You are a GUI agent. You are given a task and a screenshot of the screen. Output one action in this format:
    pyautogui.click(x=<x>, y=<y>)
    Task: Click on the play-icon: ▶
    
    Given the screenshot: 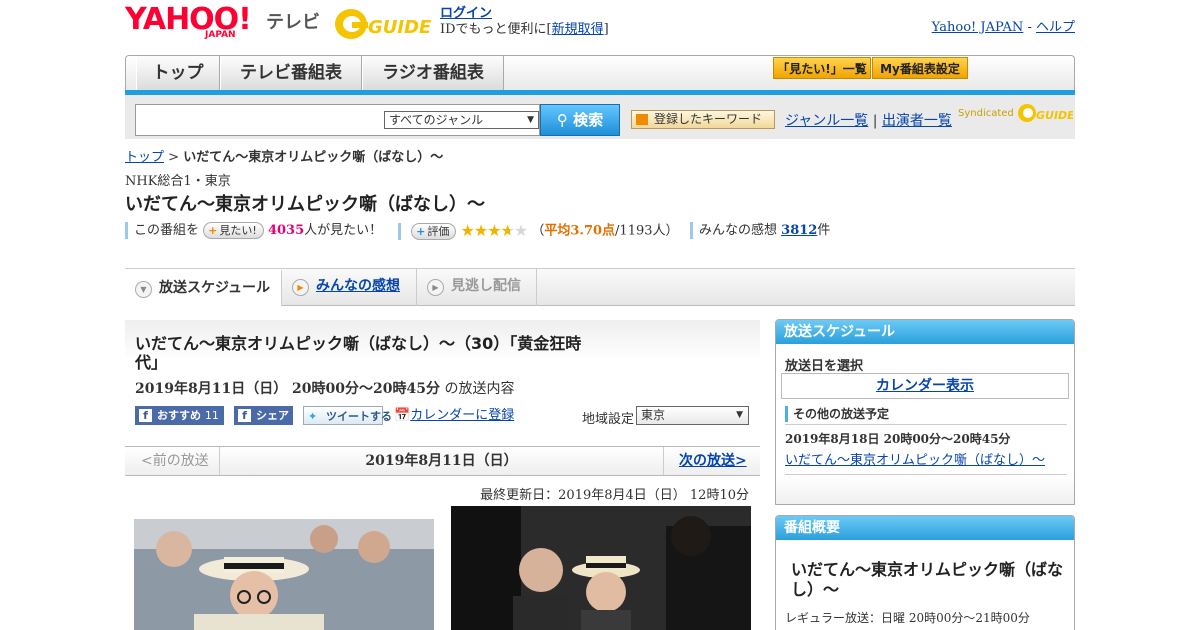 What is the action you would take?
    pyautogui.click(x=435, y=287)
    